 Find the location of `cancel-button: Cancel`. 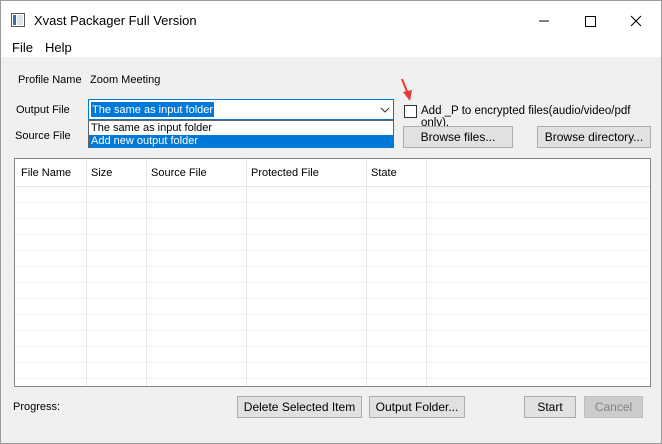

cancel-button: Cancel is located at coordinates (613, 407).